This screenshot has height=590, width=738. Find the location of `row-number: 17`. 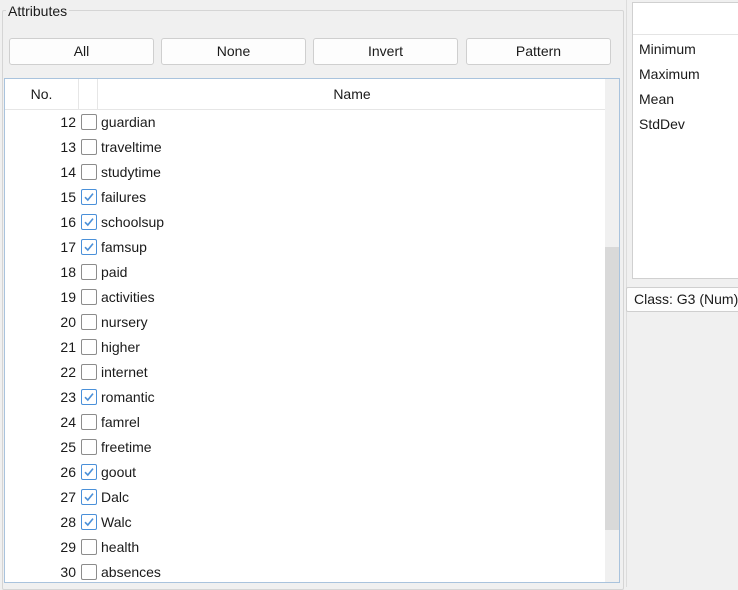

row-number: 17 is located at coordinates (68, 247).